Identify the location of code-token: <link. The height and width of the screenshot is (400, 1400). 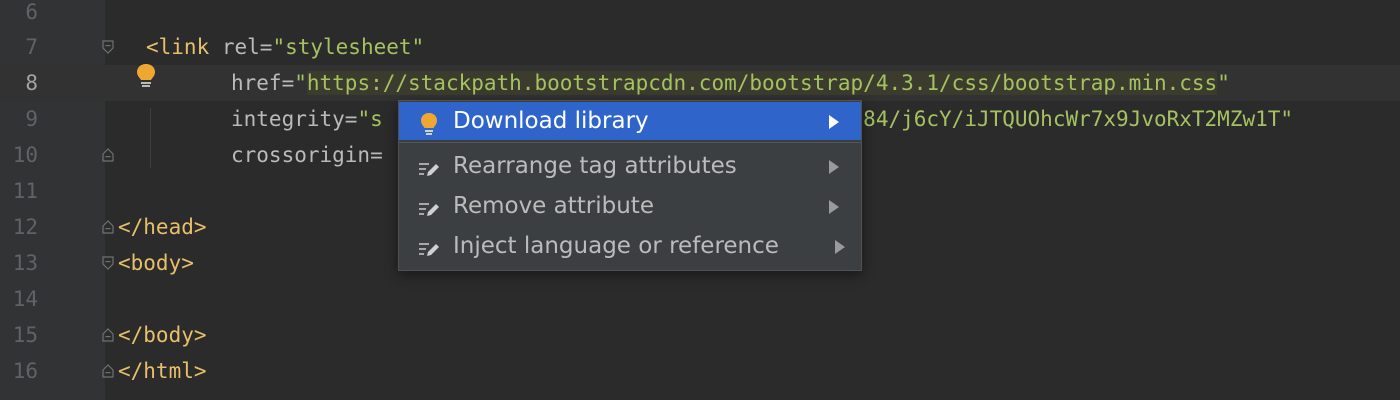
(184, 47).